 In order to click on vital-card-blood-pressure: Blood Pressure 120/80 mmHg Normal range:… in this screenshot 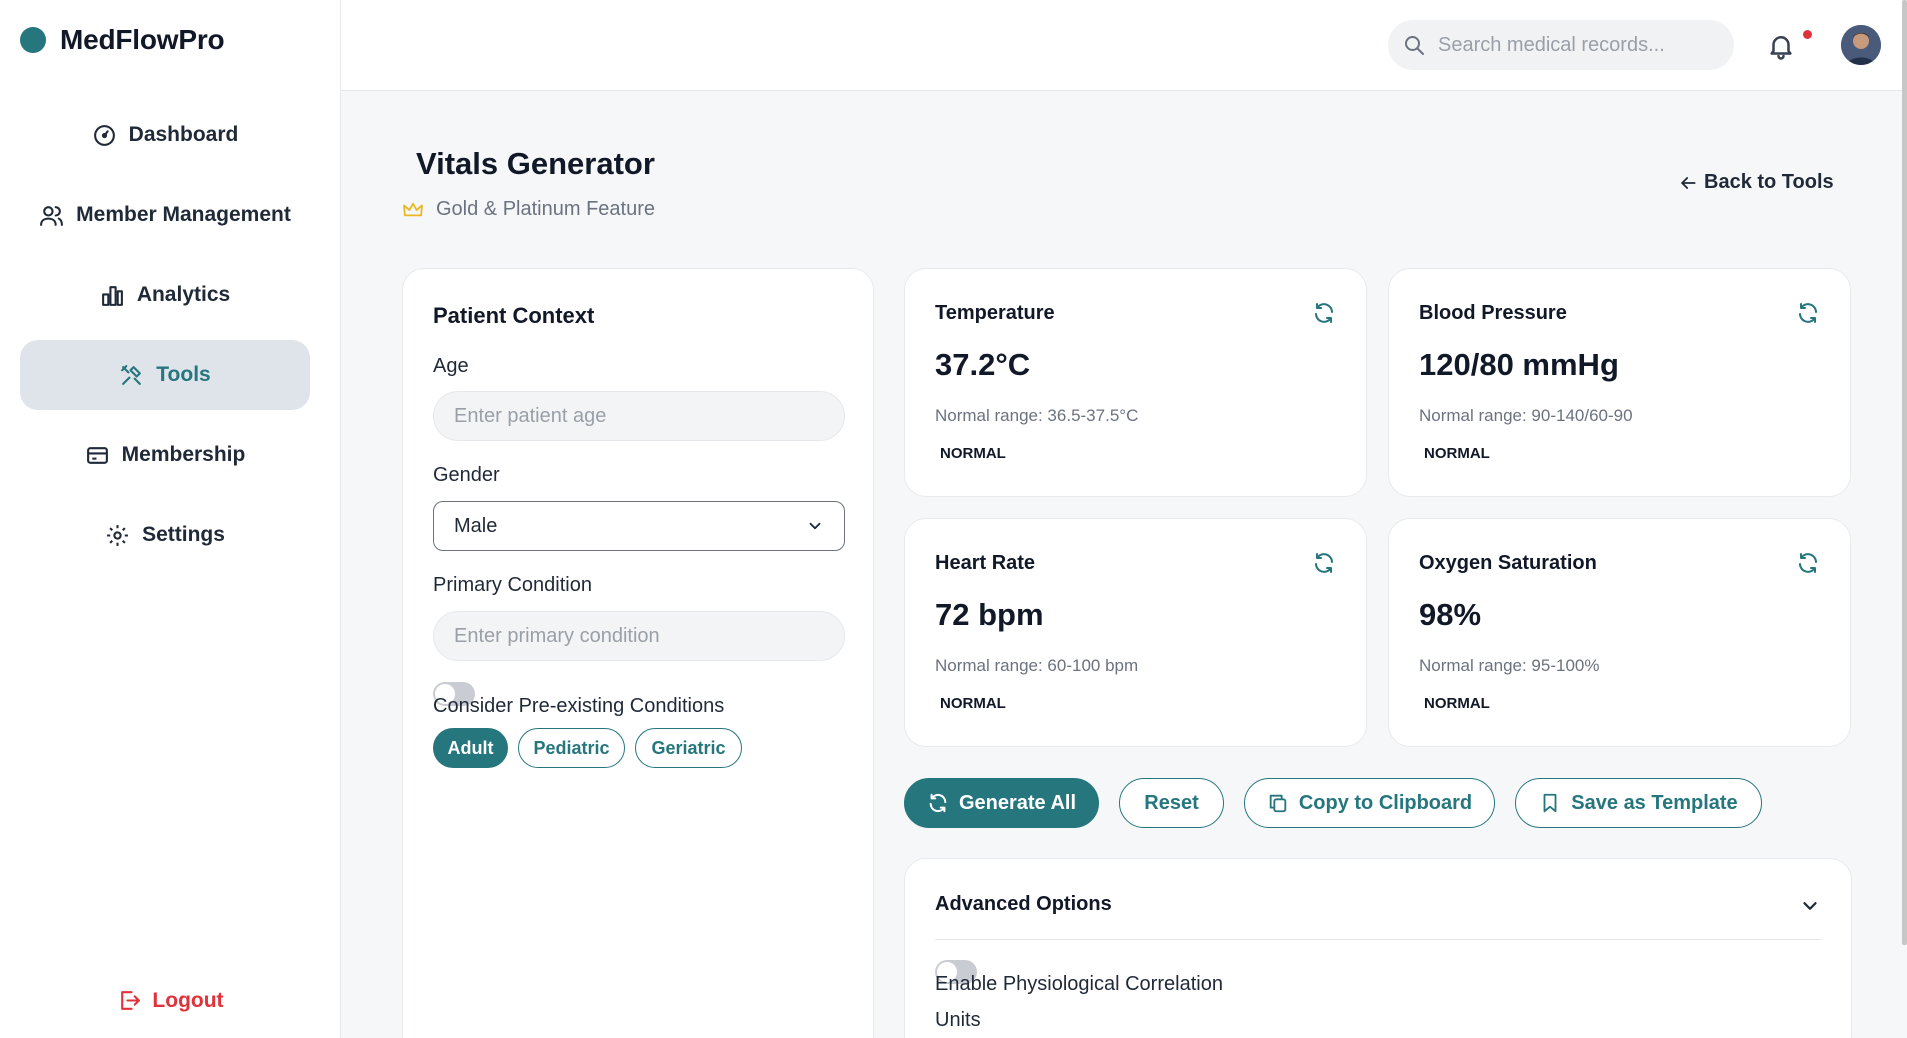, I will do `click(1619, 382)`.